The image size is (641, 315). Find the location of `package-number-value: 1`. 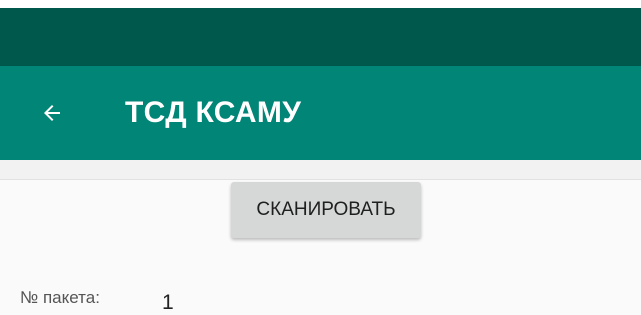

package-number-value: 1 is located at coordinates (168, 302).